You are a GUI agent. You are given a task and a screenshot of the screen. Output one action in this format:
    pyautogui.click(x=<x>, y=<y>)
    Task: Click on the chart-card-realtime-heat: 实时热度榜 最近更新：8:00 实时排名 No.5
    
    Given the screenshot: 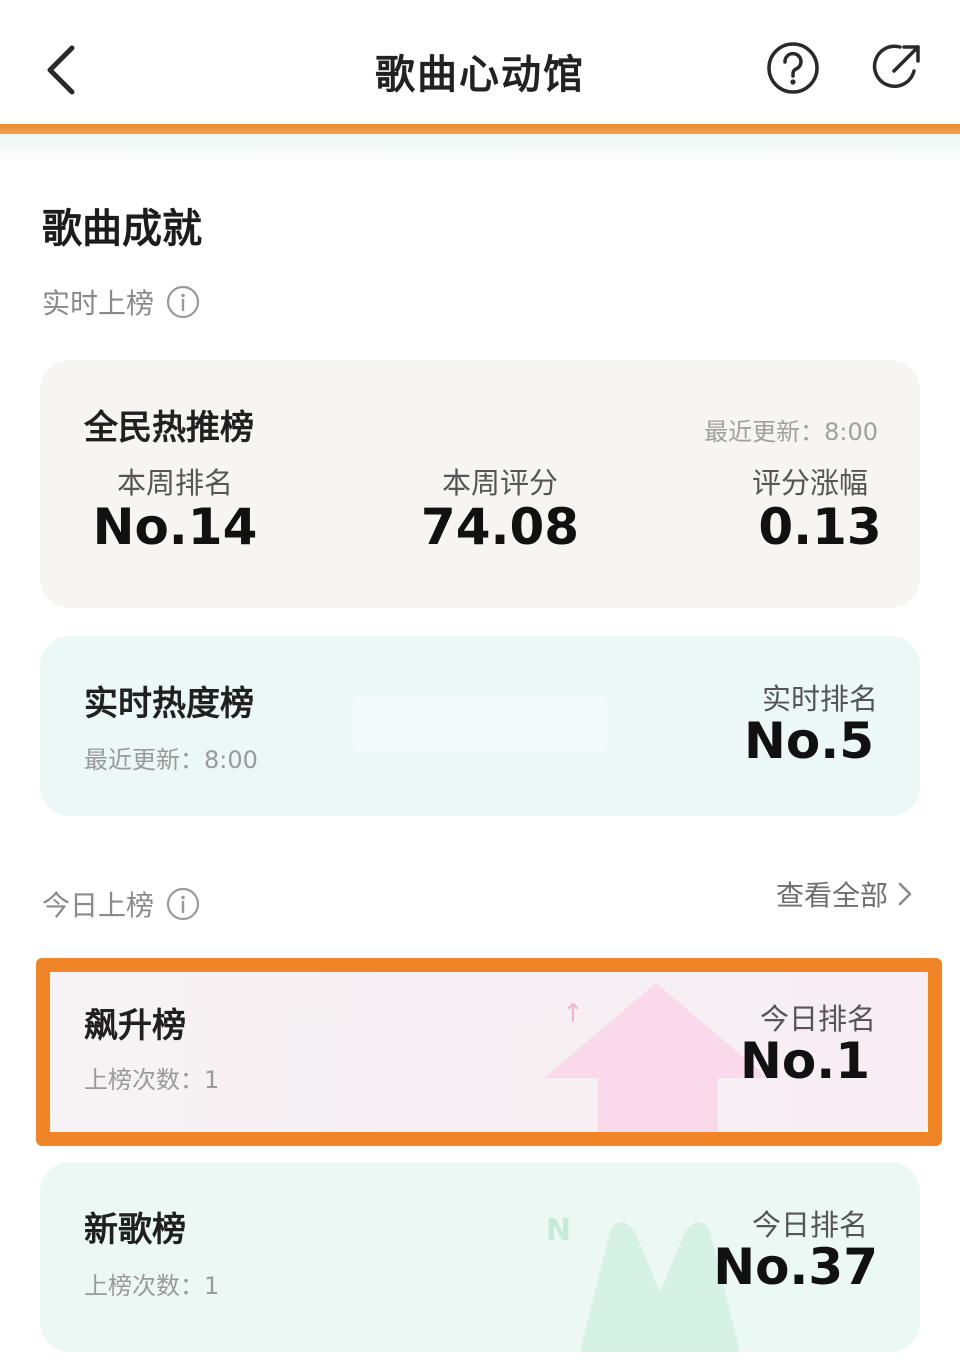 What is the action you would take?
    pyautogui.click(x=480, y=726)
    